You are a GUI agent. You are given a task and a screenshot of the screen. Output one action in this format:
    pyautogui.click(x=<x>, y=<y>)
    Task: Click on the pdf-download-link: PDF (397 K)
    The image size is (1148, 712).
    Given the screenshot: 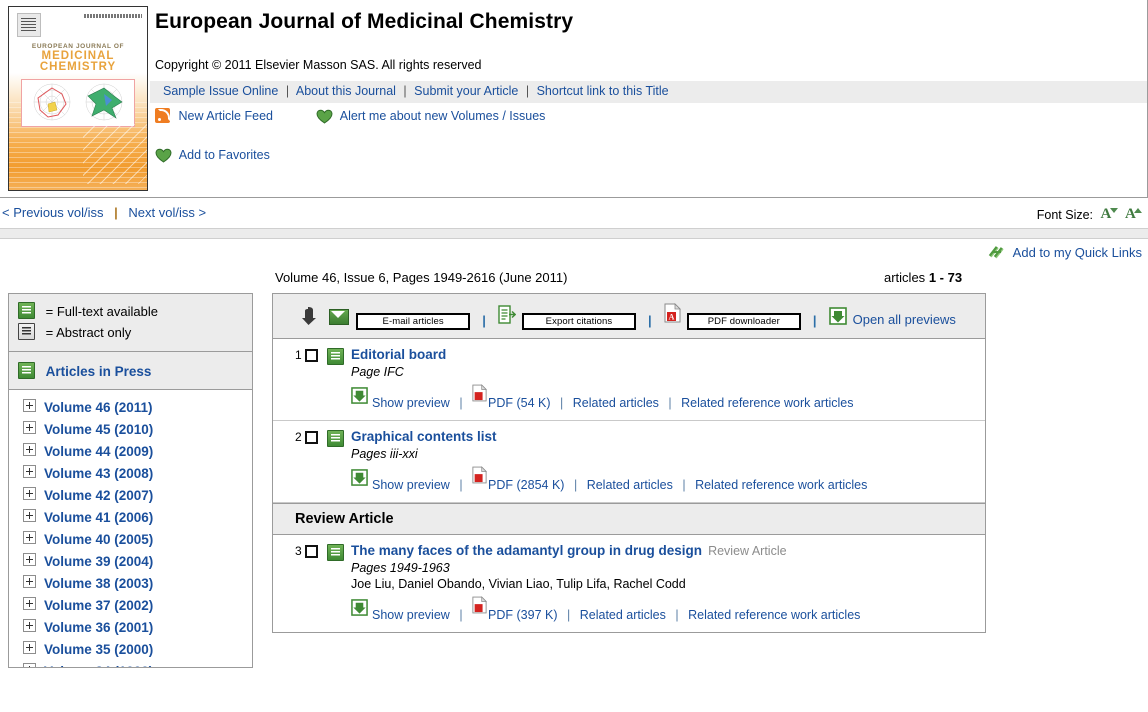 What is the action you would take?
    pyautogui.click(x=522, y=615)
    